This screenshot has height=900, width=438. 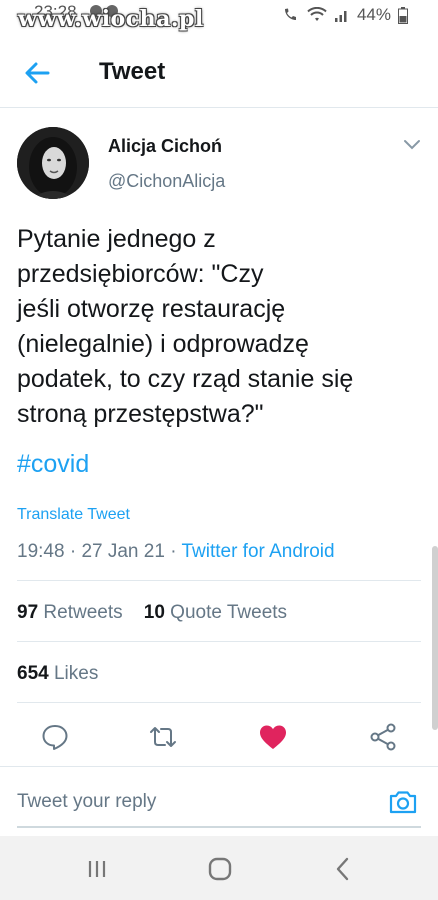 I want to click on back-nav-icon, so click(x=343, y=869).